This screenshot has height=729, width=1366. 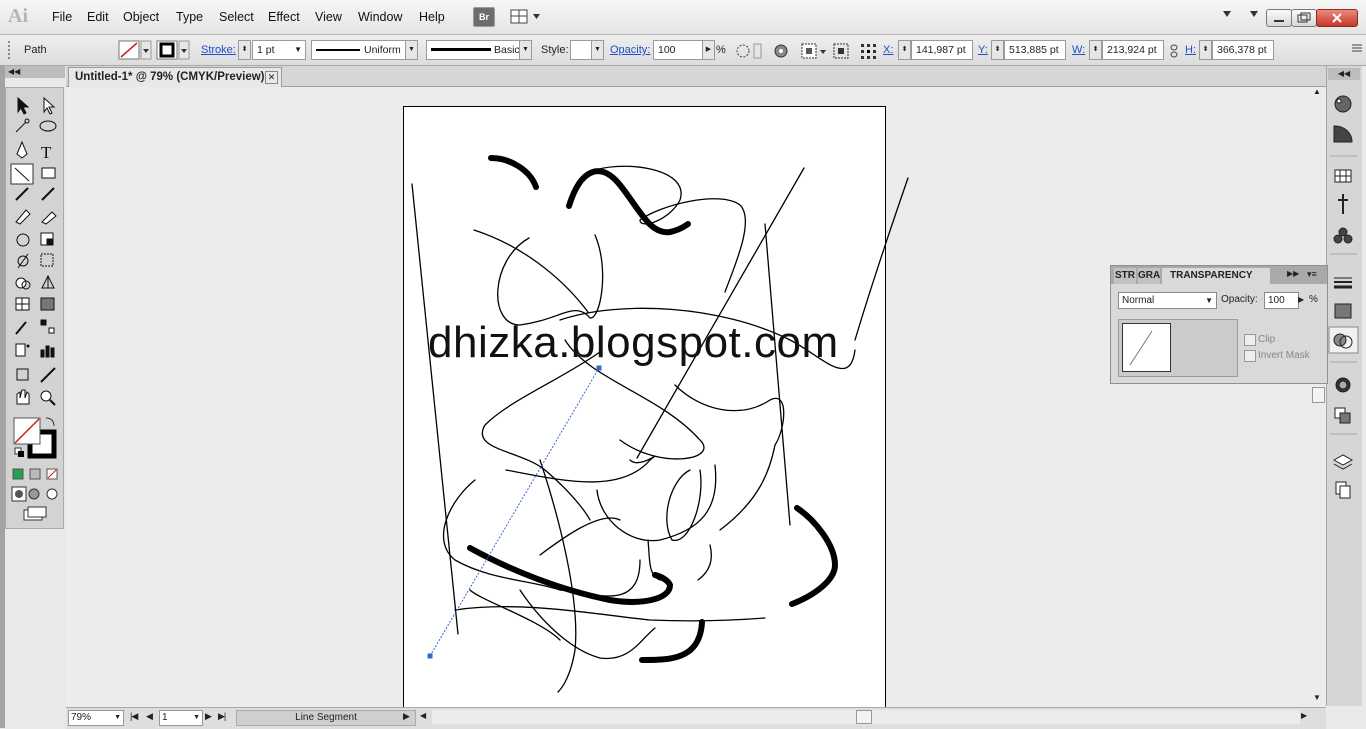 I want to click on panel-collapse-icon: ▶▶, so click(x=1293, y=273).